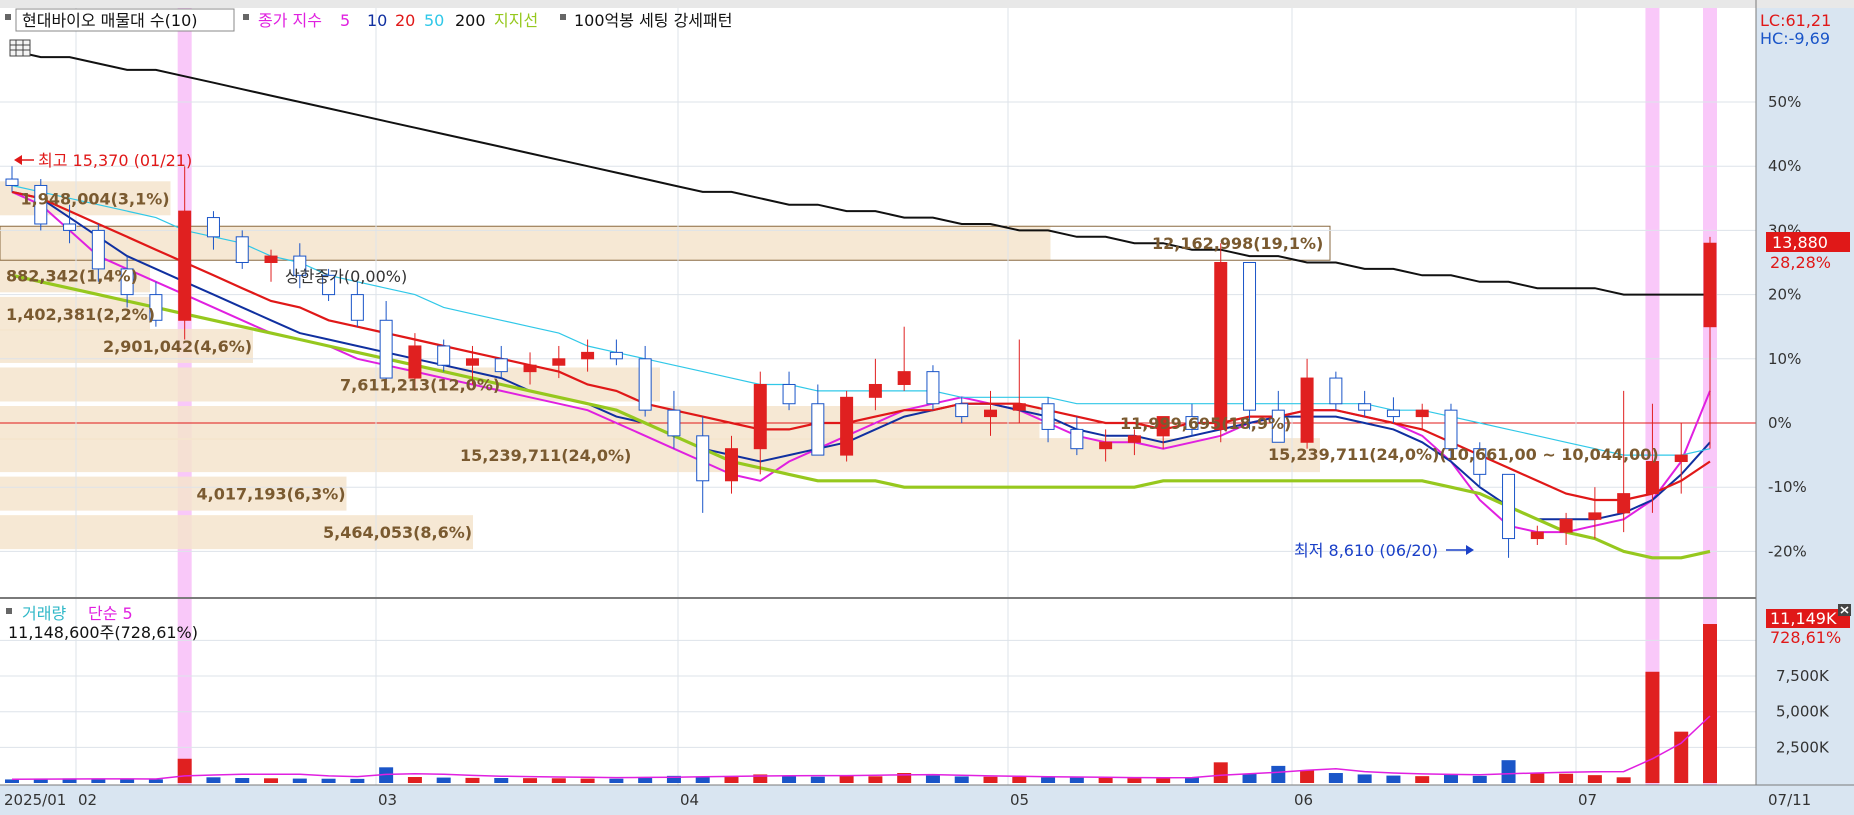  Describe the element at coordinates (653, 20) in the screenshot. I see `pattern-legend: 100억봉 세팅 강세패턴` at that location.